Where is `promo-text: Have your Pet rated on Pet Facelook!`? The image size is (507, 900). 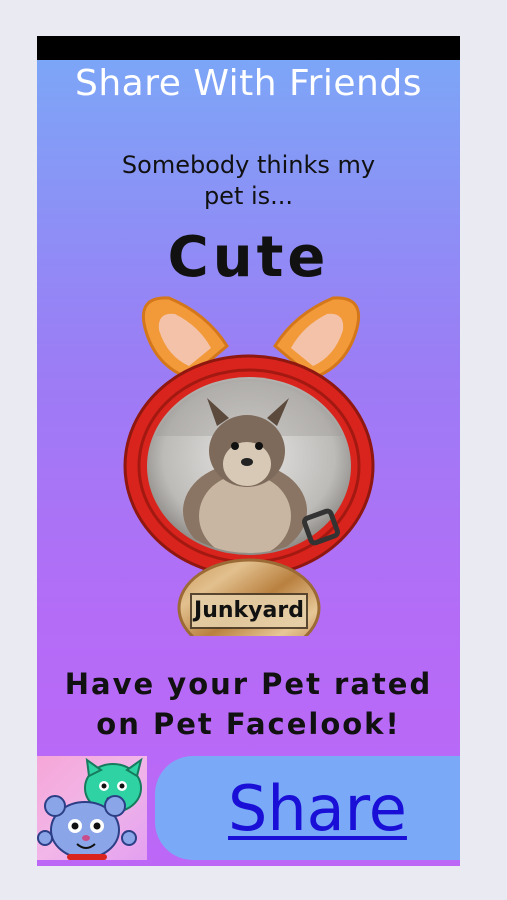 promo-text: Have your Pet rated on Pet Facelook! is located at coordinates (248, 704).